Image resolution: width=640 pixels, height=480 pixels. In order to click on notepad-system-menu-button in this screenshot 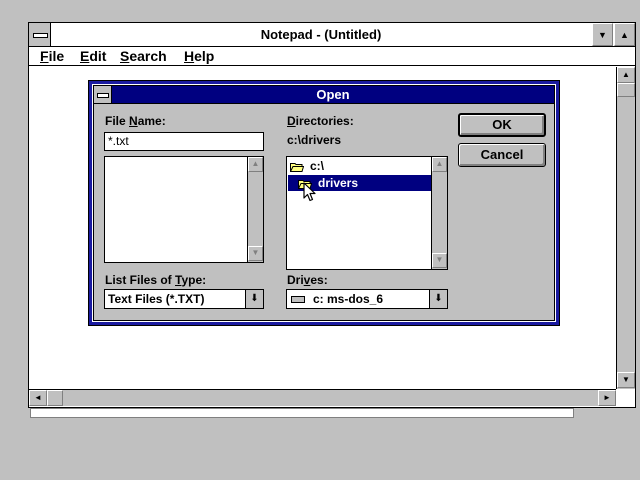, I will do `click(40, 34)`.